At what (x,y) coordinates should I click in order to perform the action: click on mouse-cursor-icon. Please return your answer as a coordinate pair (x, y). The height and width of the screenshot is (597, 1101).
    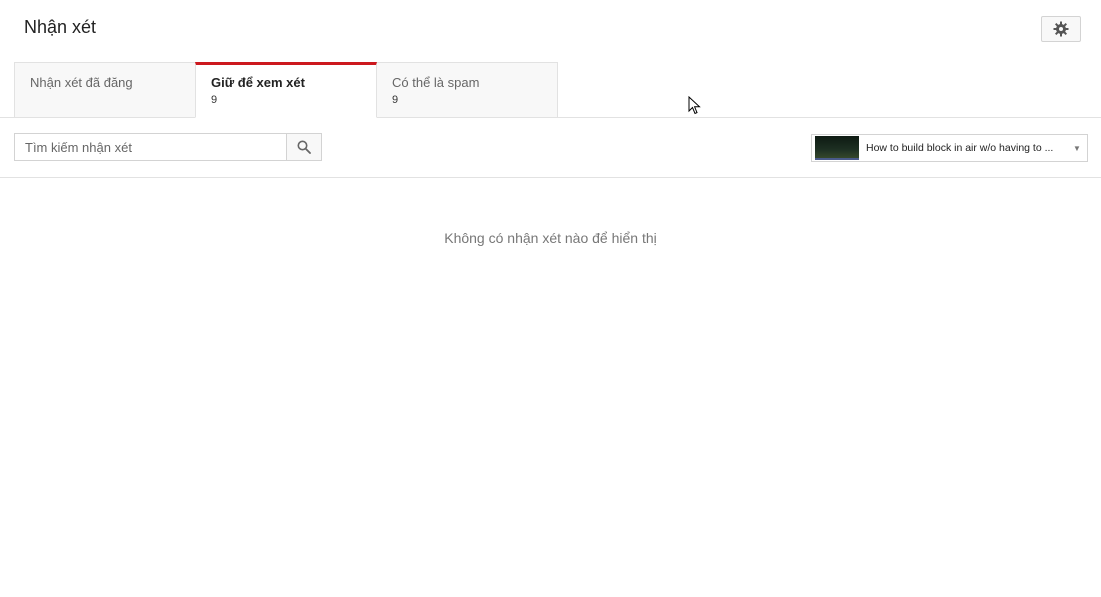
    Looking at the image, I should click on (694, 105).